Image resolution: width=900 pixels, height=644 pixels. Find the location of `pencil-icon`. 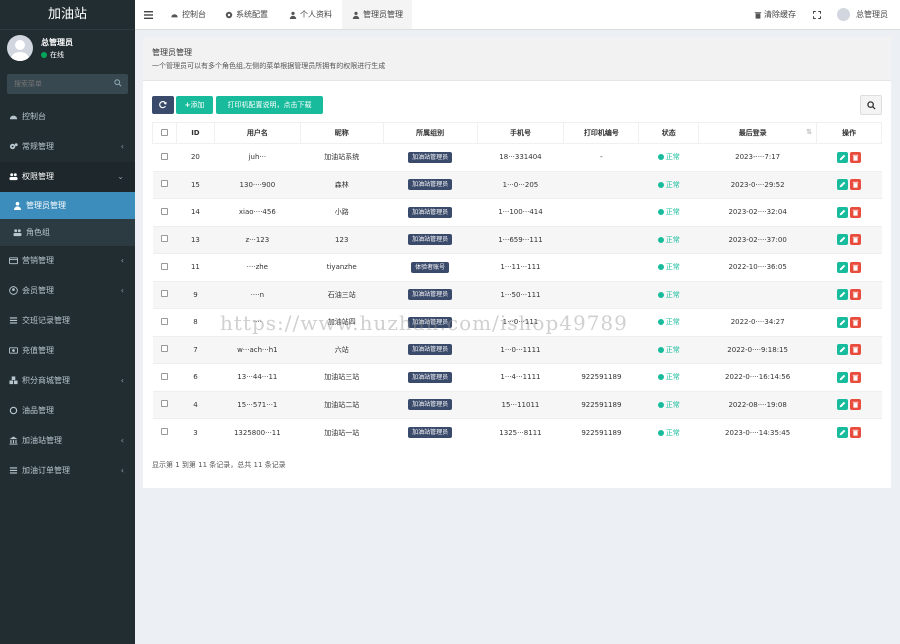

pencil-icon is located at coordinates (842, 294).